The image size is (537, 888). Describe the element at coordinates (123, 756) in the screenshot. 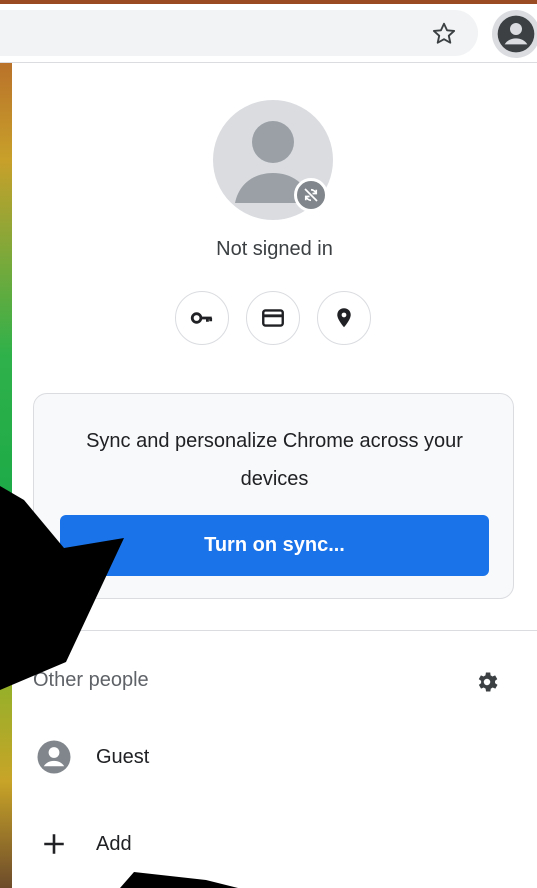

I see `profile-item-label: Guest` at that location.